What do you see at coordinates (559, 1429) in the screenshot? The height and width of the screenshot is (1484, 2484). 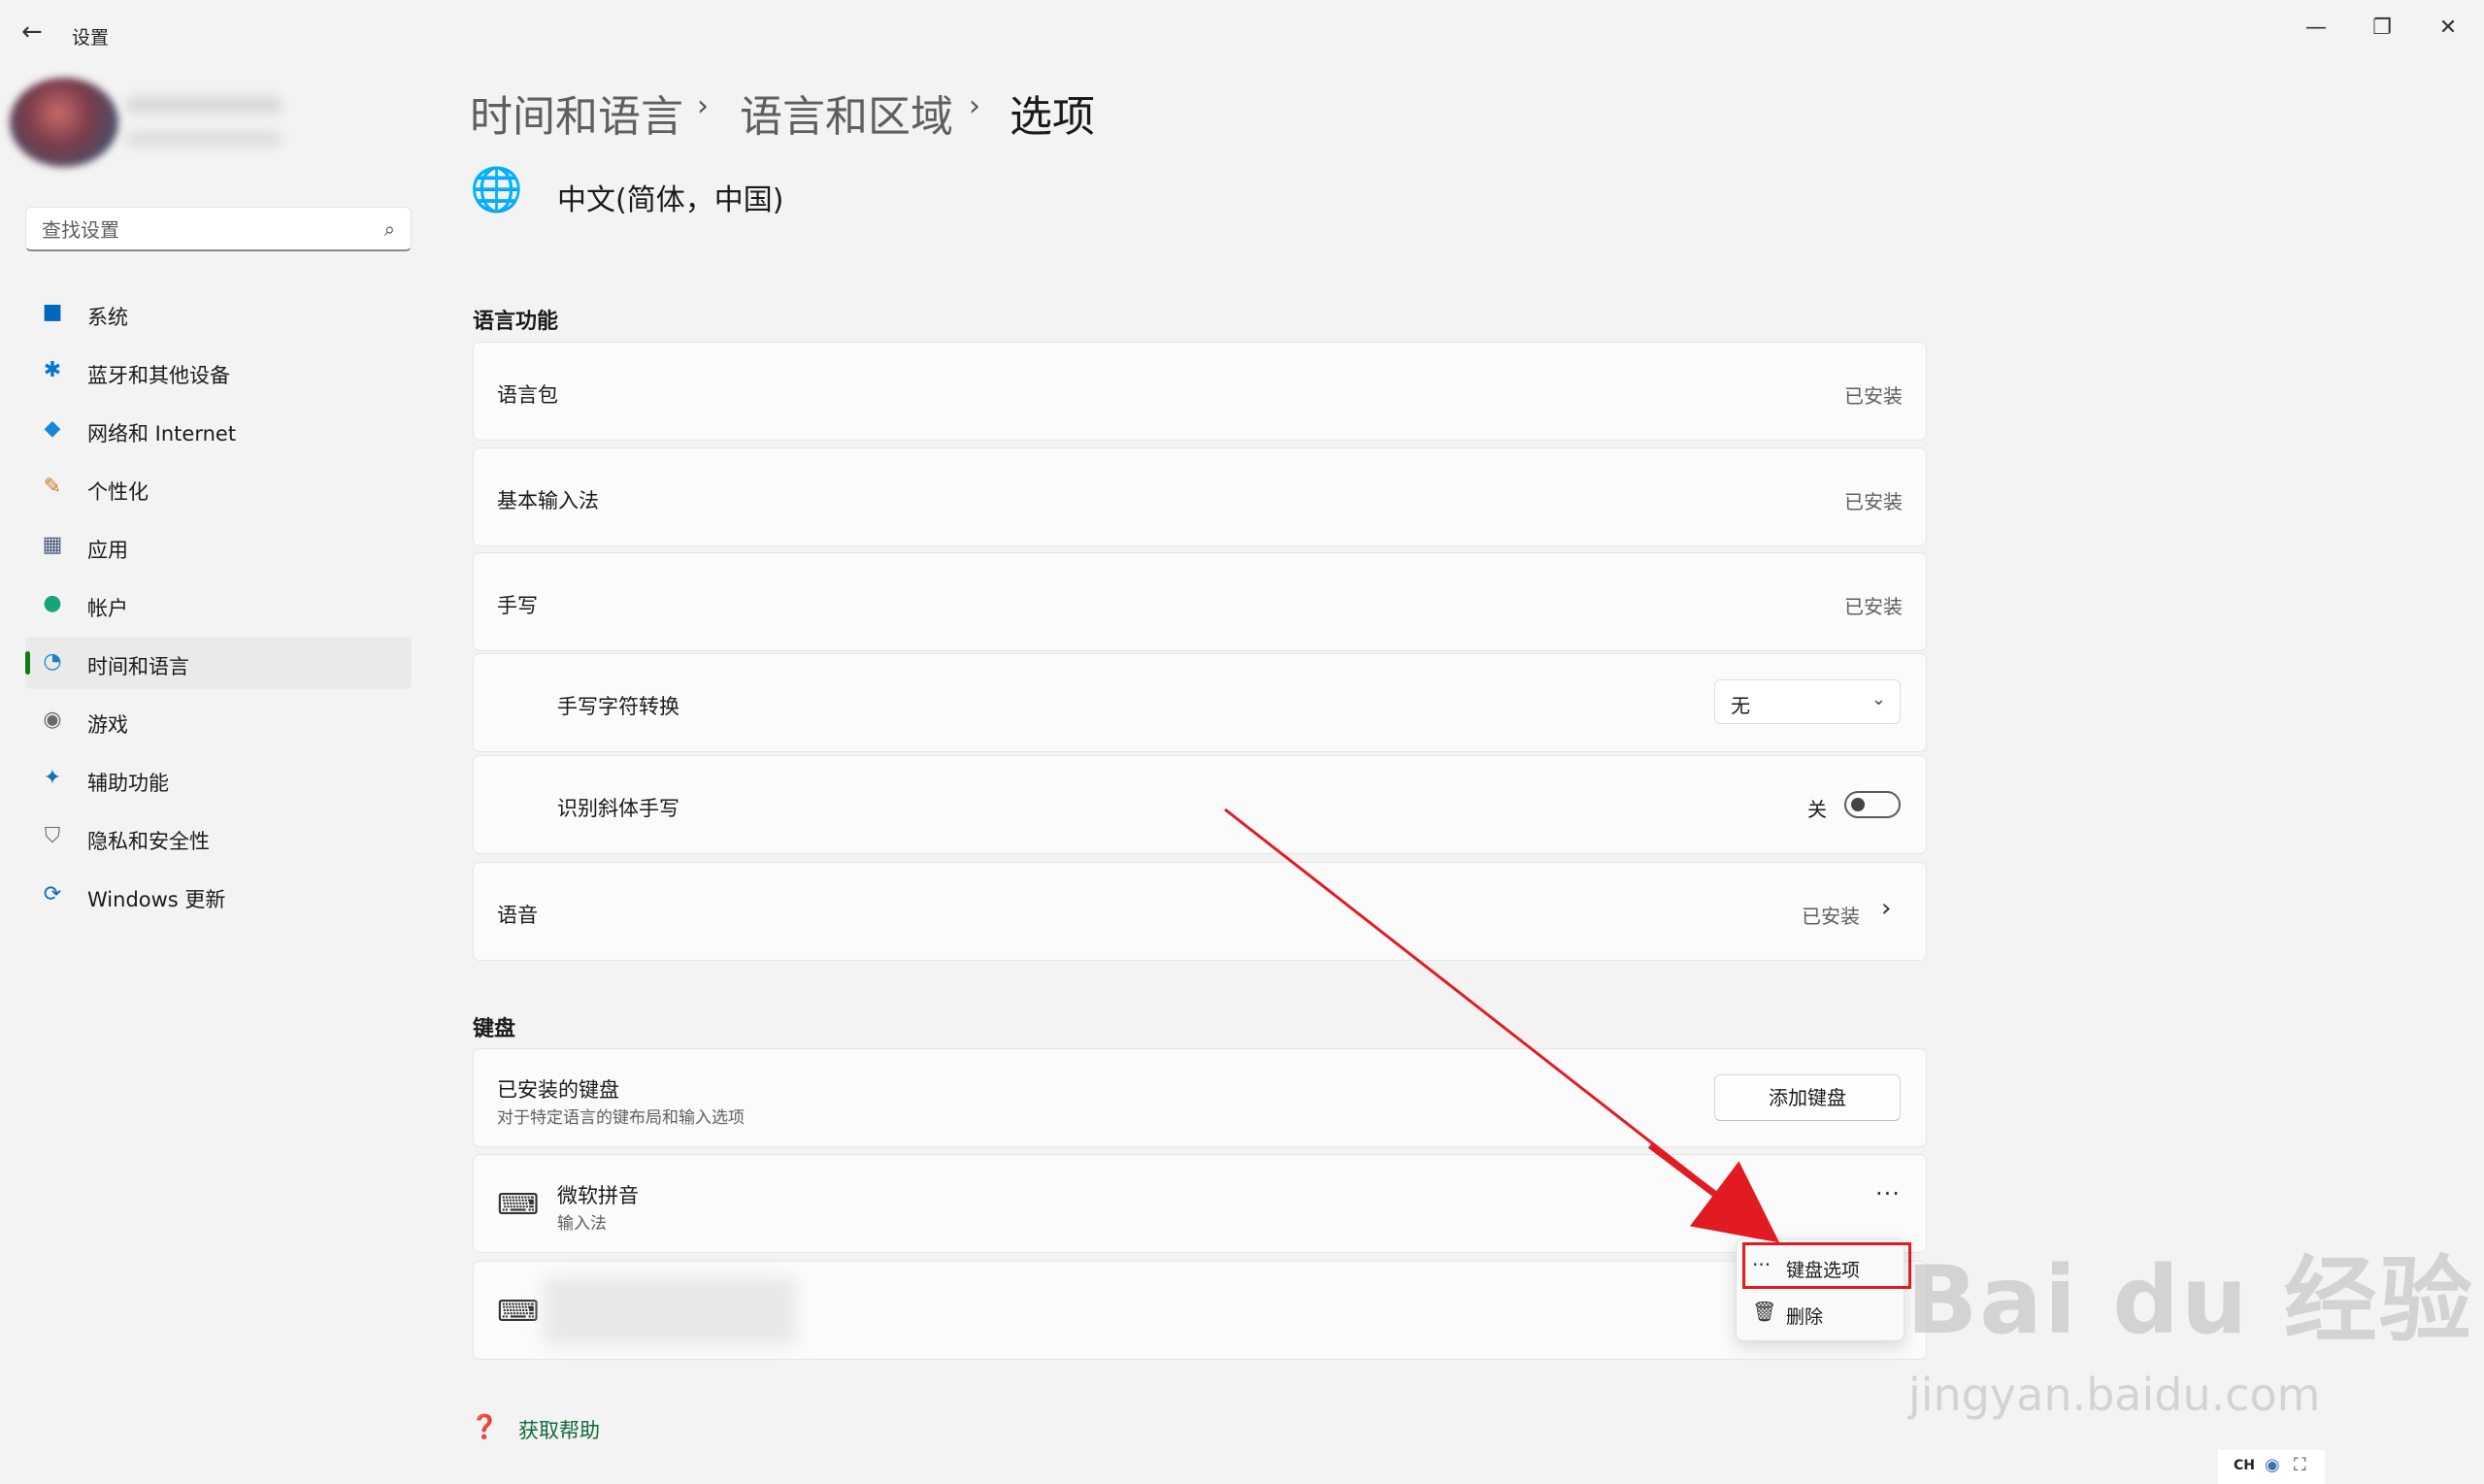 I see `get-help-link: 获取帮助` at bounding box center [559, 1429].